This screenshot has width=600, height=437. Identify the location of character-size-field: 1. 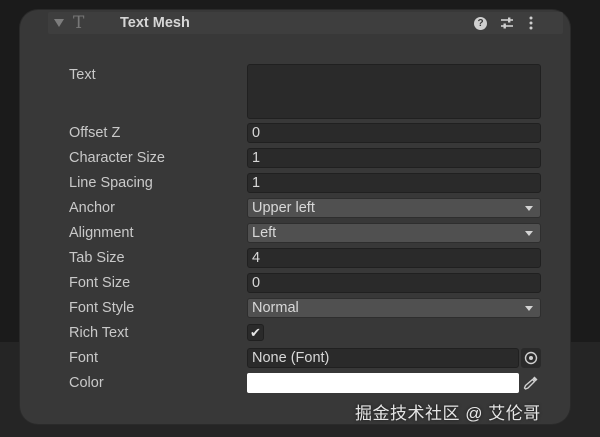
(394, 158).